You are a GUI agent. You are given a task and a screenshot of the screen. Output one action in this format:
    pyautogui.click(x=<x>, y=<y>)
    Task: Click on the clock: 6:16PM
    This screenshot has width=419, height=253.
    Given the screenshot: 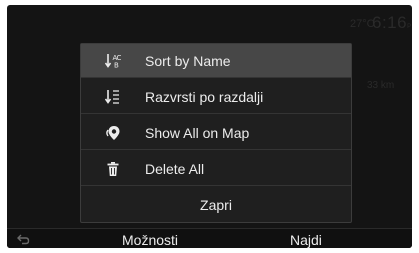 What is the action you would take?
    pyautogui.click(x=392, y=23)
    